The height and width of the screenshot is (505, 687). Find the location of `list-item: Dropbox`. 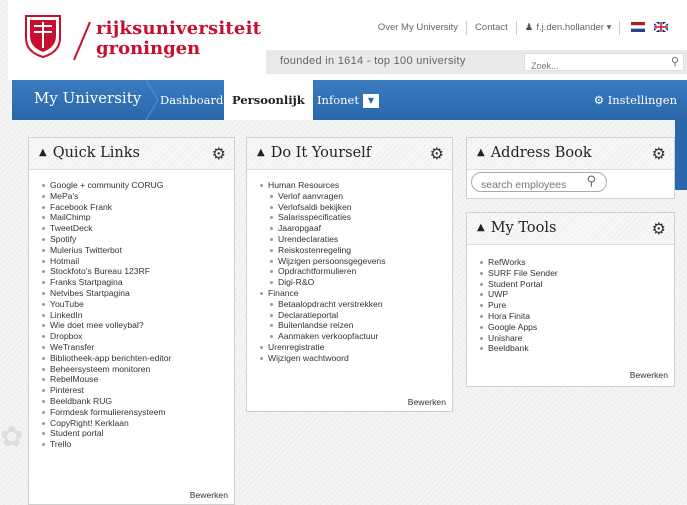

list-item: Dropbox is located at coordinates (137, 336).